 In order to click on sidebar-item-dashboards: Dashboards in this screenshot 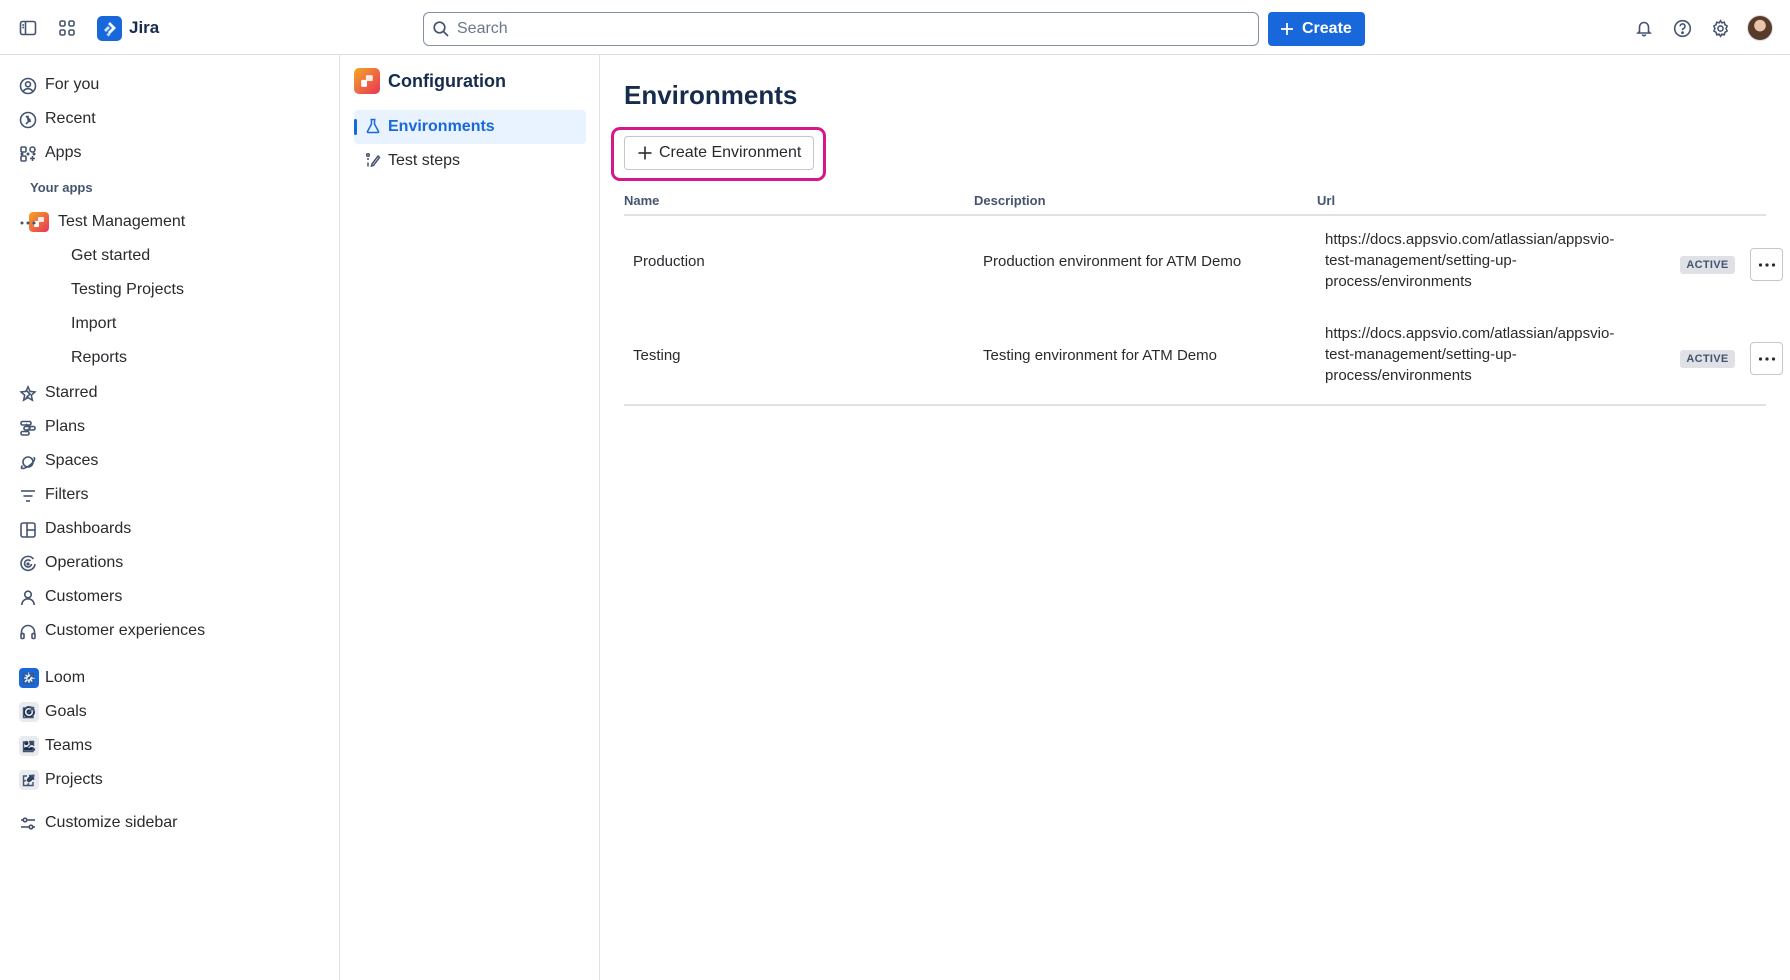, I will do `click(170, 529)`.